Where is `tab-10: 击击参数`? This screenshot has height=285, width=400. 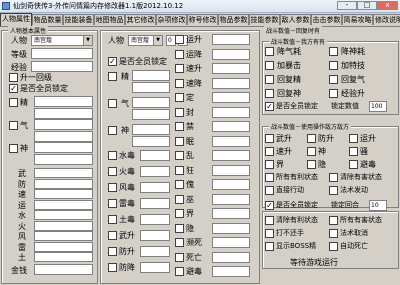
tab-10: 击击参数 is located at coordinates (326, 19).